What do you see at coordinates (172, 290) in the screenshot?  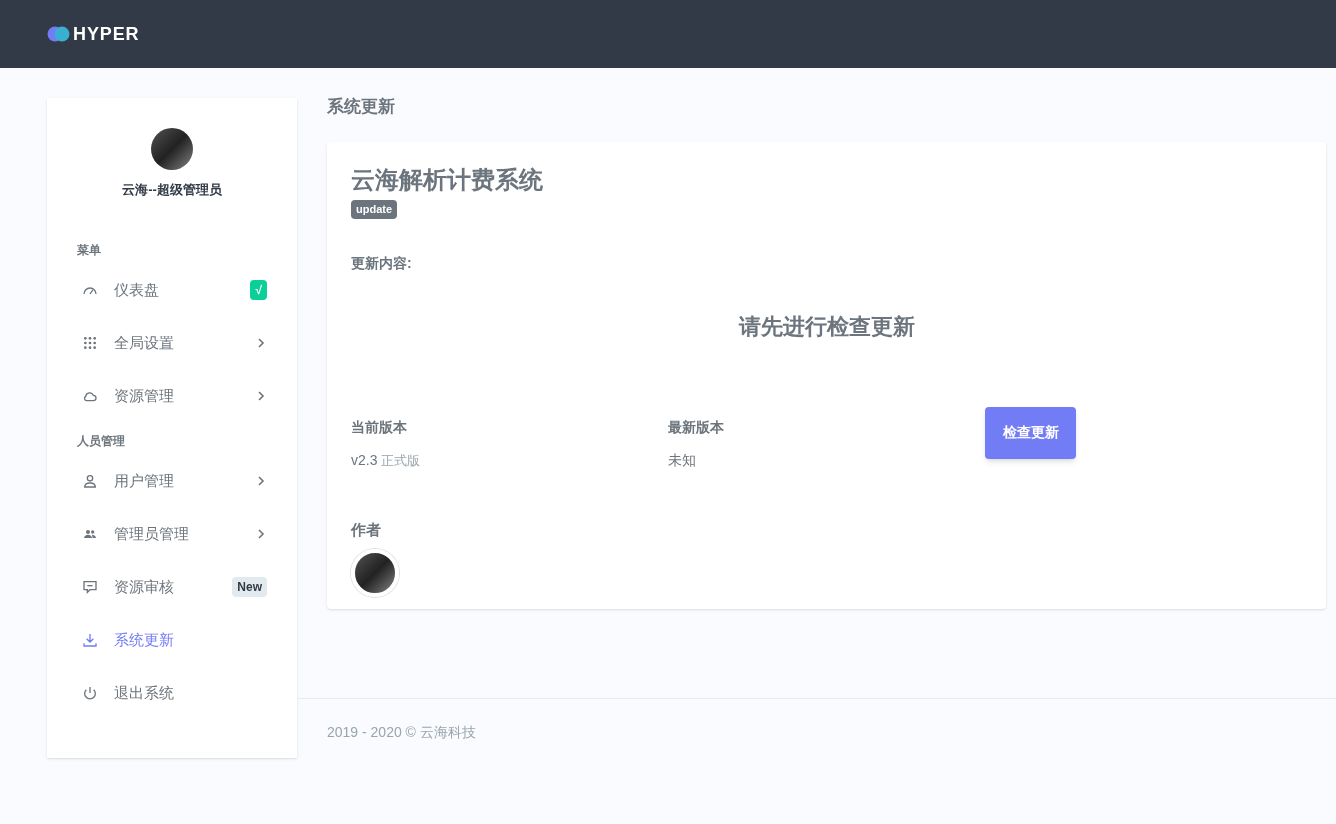 I see `menu-item: 仪表盘 √` at bounding box center [172, 290].